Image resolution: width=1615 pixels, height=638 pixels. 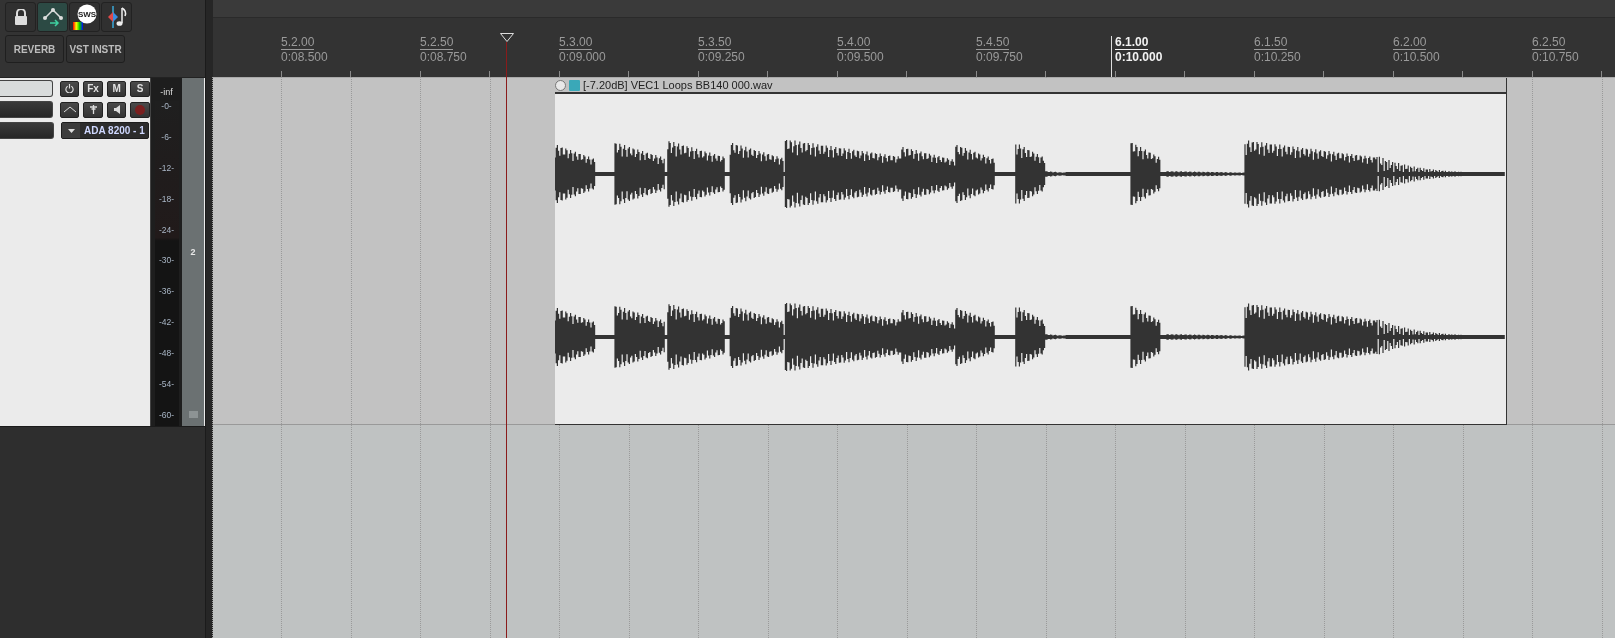 I want to click on meter-tick-label: -30-, so click(x=166, y=260).